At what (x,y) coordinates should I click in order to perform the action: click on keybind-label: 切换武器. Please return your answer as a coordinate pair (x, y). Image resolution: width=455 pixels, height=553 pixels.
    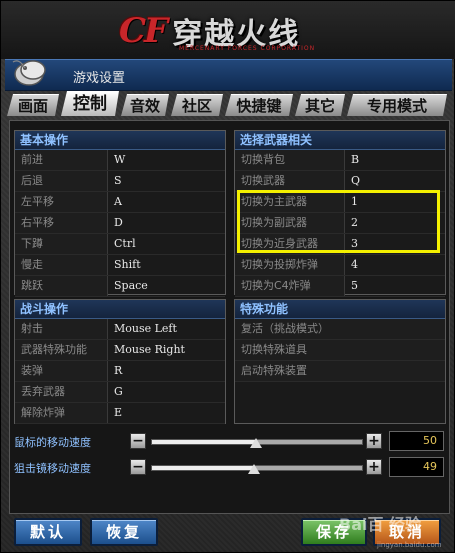
    Looking at the image, I should click on (290, 181).